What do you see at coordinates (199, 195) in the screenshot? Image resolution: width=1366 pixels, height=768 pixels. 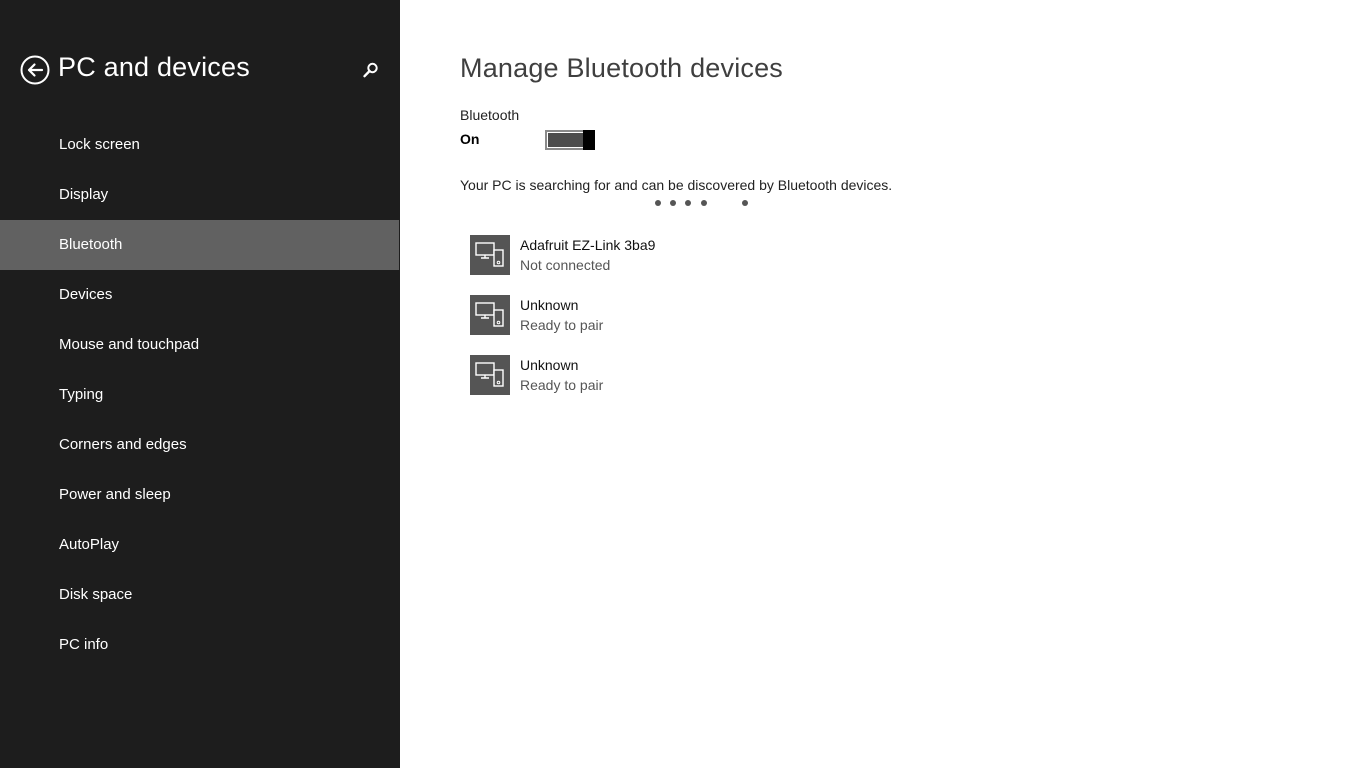 I see `sidebar-item-display: Display` at bounding box center [199, 195].